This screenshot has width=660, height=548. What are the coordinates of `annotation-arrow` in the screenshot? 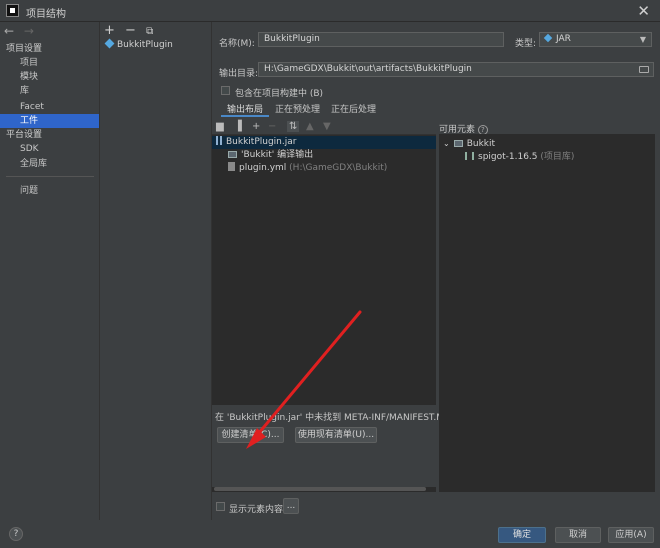 It's located at (304, 379).